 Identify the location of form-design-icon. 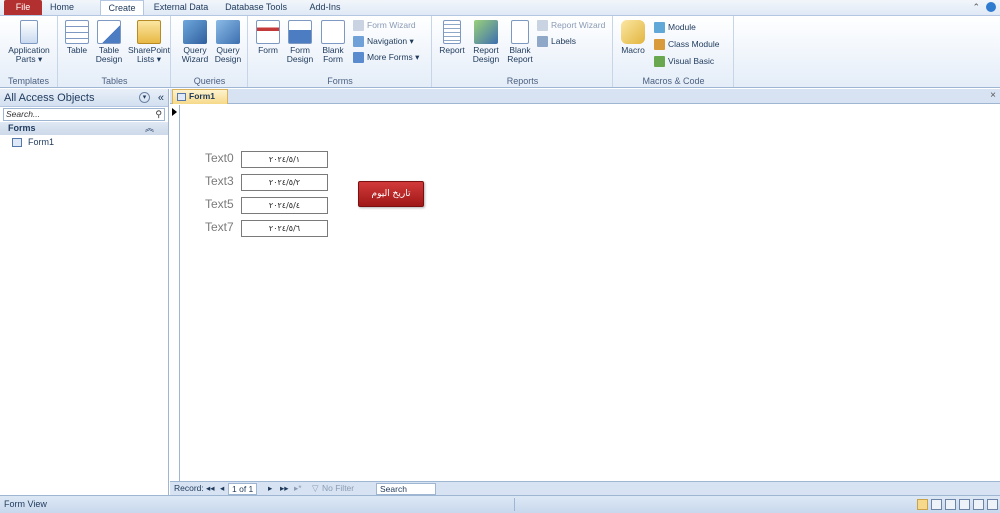
(300, 32).